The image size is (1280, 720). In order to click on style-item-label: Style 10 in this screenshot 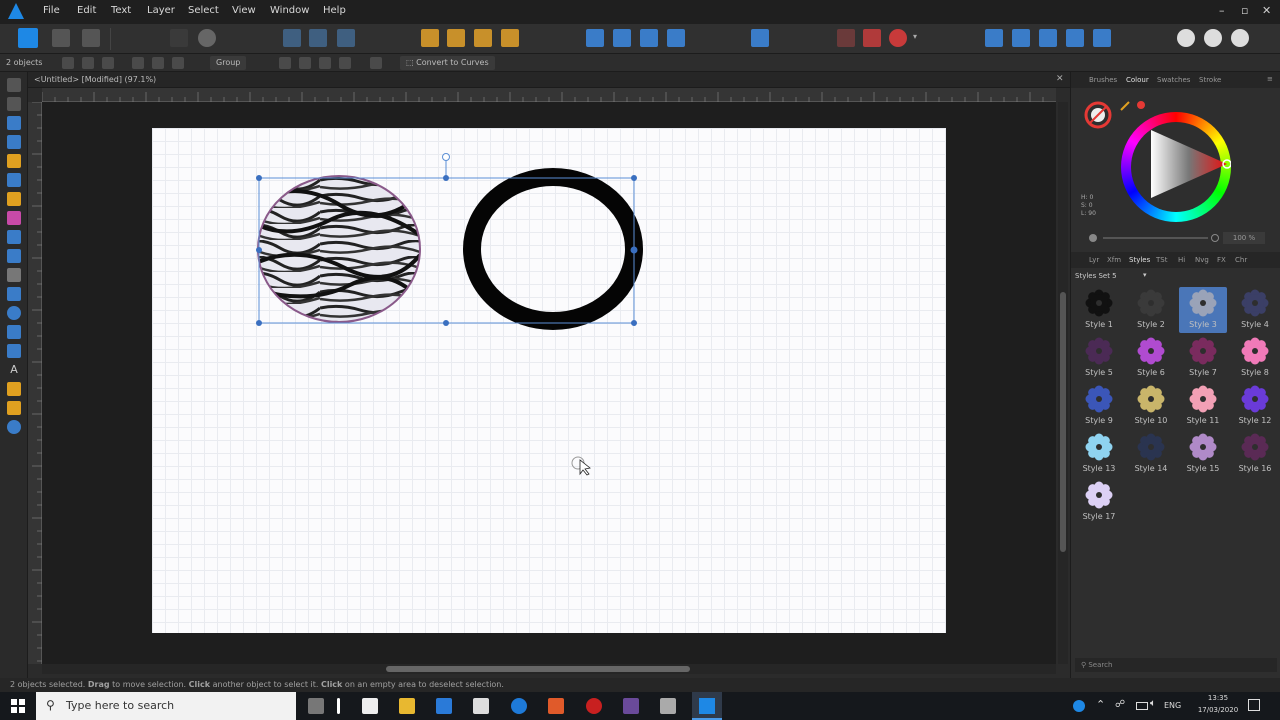, I will do `click(1151, 420)`.